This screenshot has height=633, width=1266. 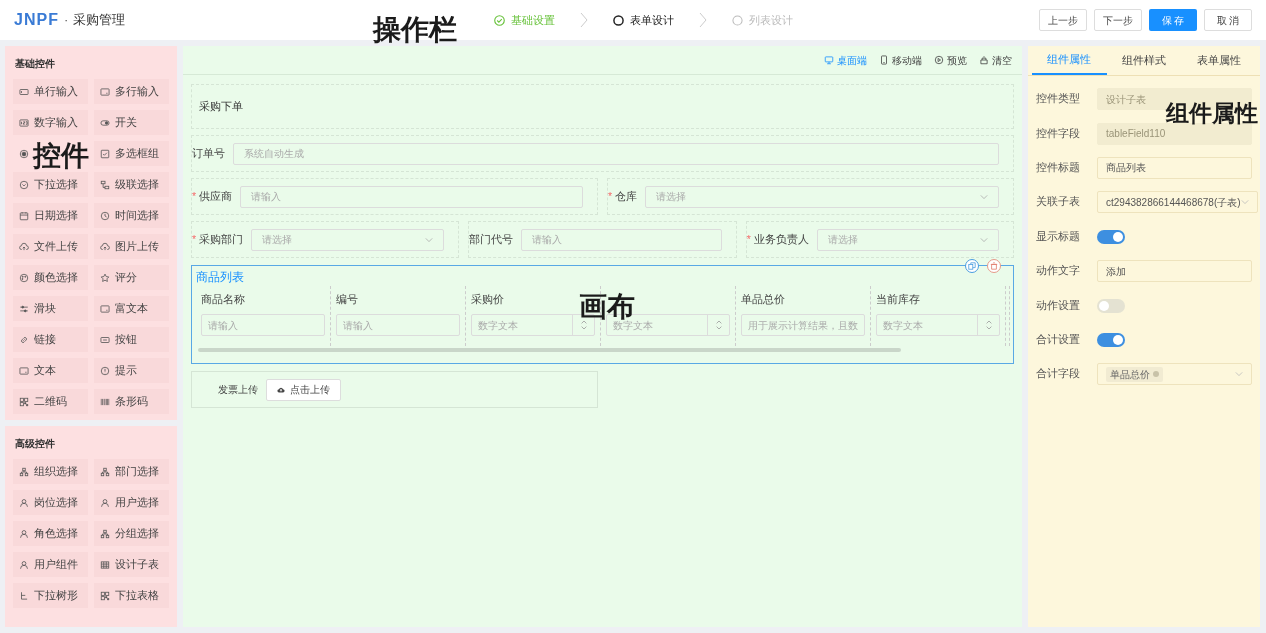 What do you see at coordinates (1058, 133) in the screenshot?
I see `field-label: 控件字段` at bounding box center [1058, 133].